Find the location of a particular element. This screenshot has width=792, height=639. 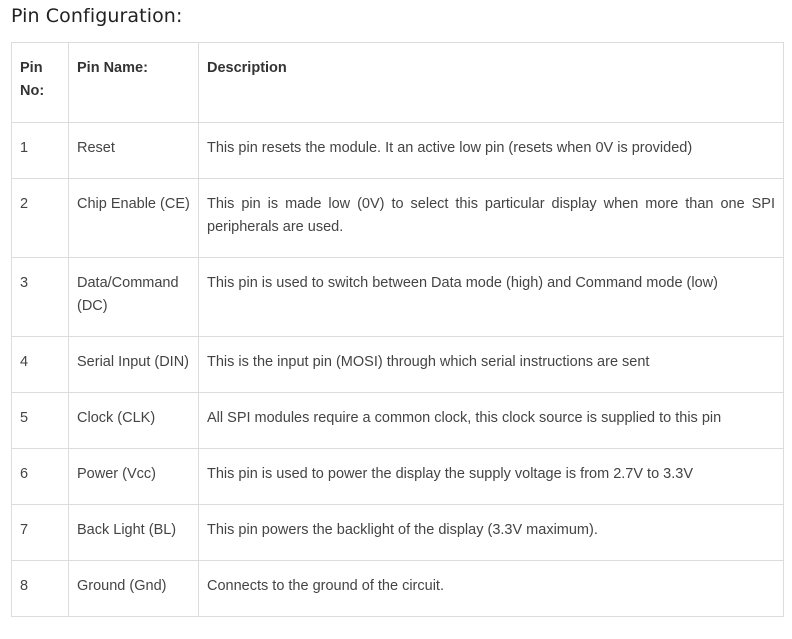

pin-no-cell: 4 is located at coordinates (40, 364).